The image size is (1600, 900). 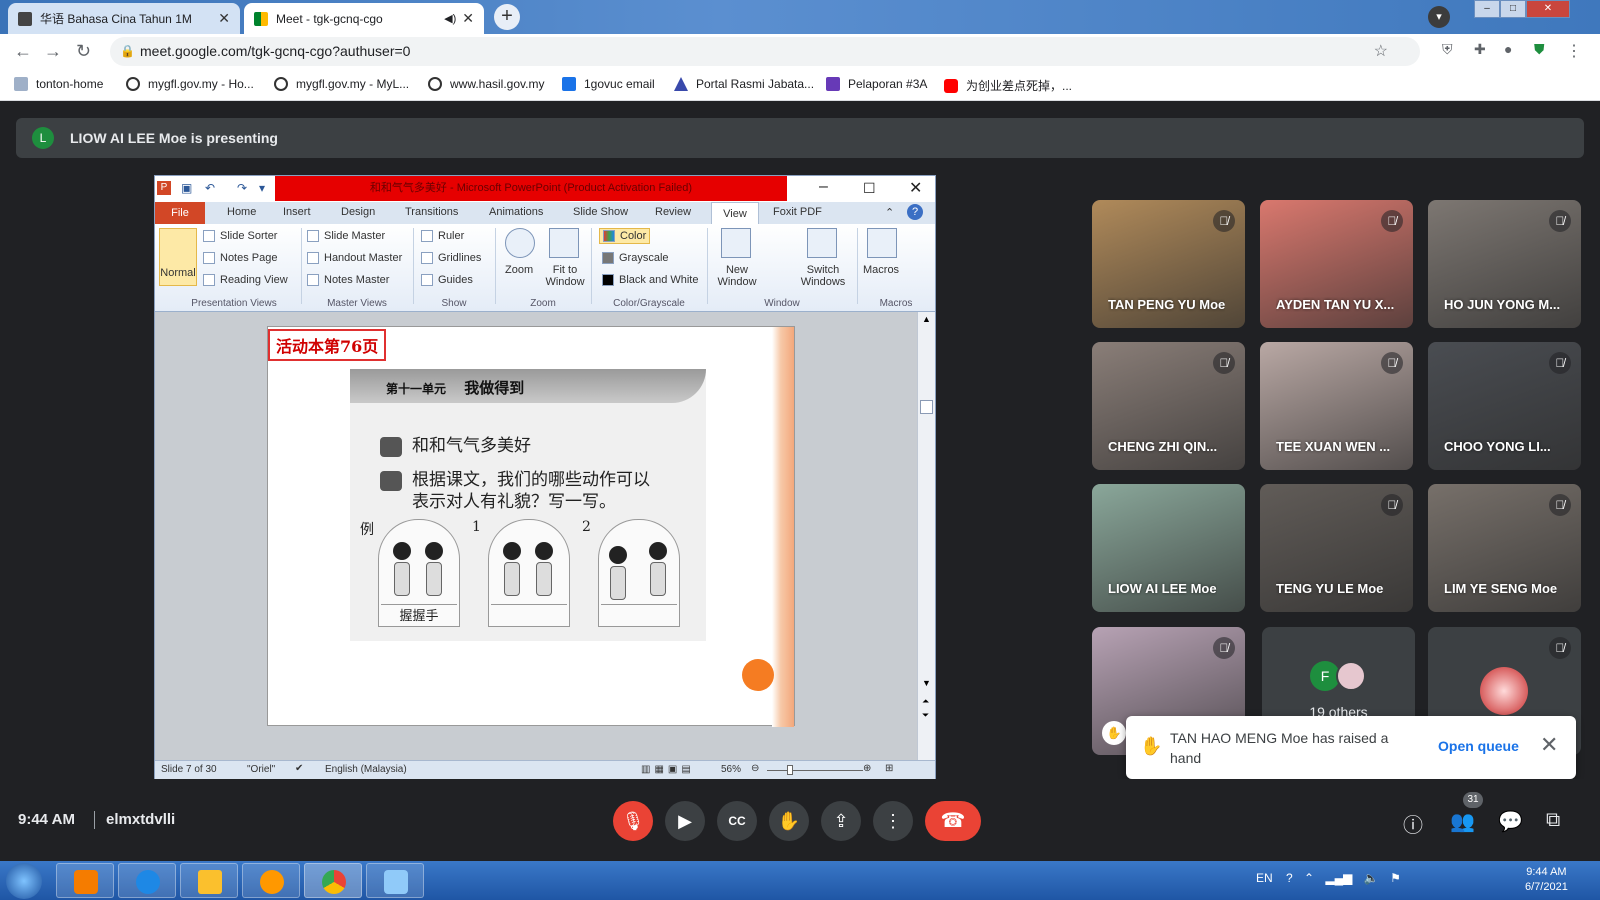 I want to click on taskbar-paint, so click(x=395, y=880).